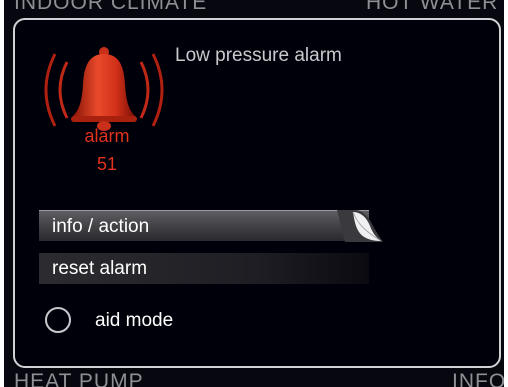 This screenshot has width=508, height=387. Describe the element at coordinates (107, 136) in the screenshot. I see `alarm-label: alarm` at that location.